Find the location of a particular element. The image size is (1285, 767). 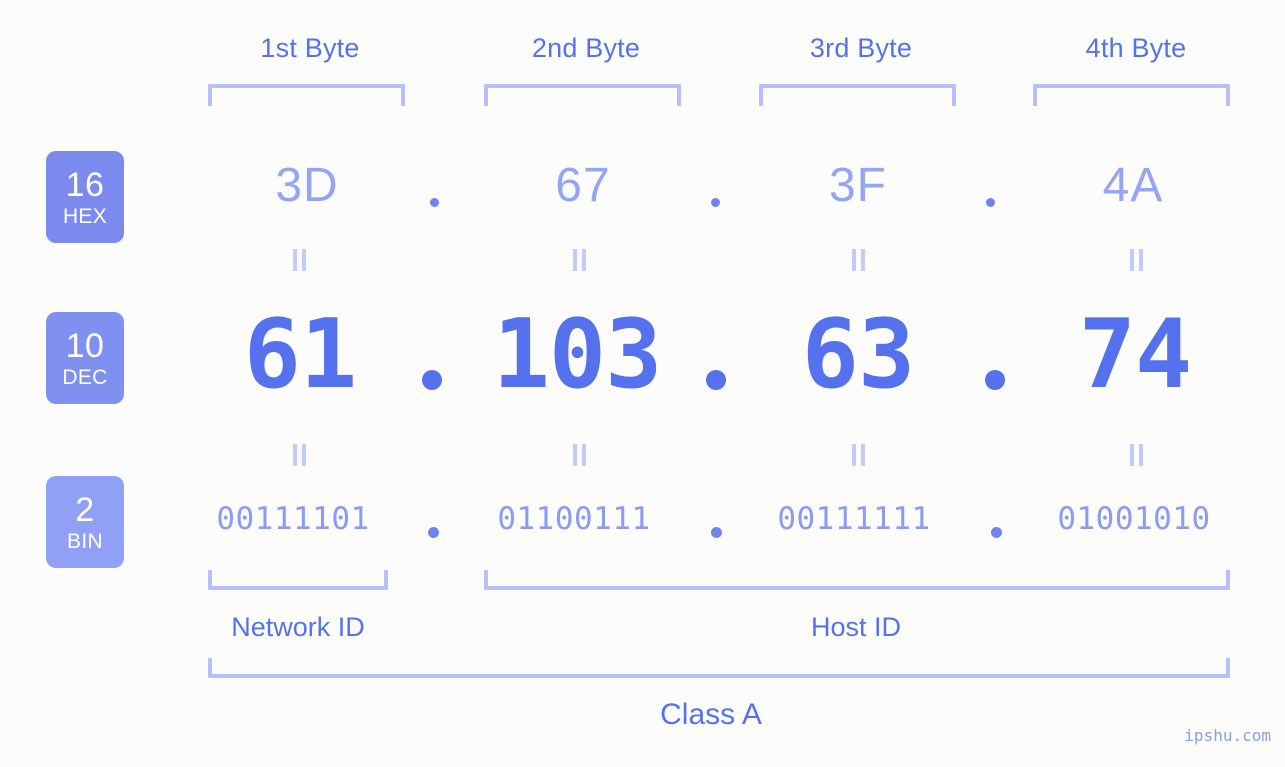

dec-value-byte-1: 61 is located at coordinates (300, 355).